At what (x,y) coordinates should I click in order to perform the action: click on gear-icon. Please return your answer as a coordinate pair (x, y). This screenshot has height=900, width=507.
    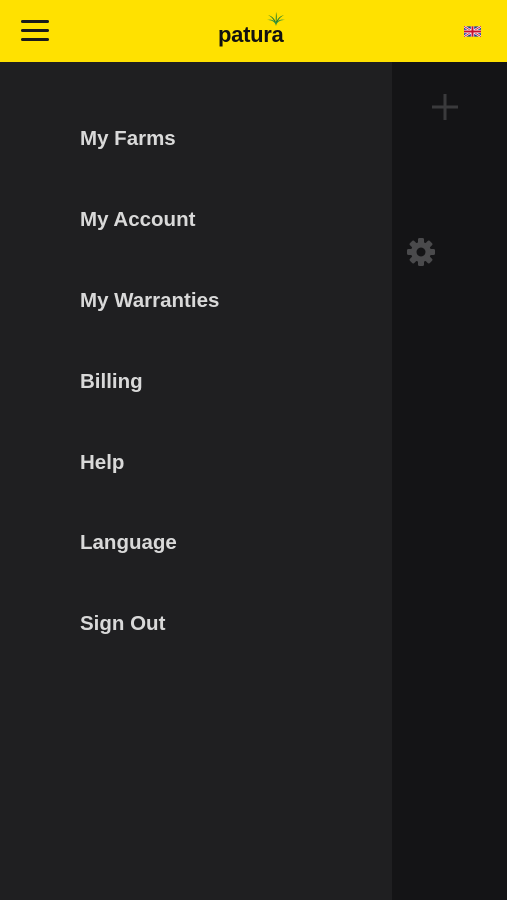
    Looking at the image, I should click on (421, 252).